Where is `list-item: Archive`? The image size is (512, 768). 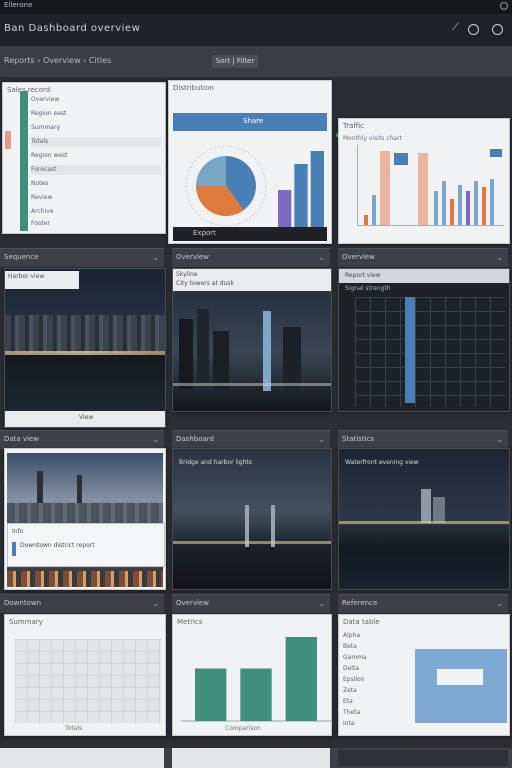 list-item: Archive is located at coordinates (96, 212).